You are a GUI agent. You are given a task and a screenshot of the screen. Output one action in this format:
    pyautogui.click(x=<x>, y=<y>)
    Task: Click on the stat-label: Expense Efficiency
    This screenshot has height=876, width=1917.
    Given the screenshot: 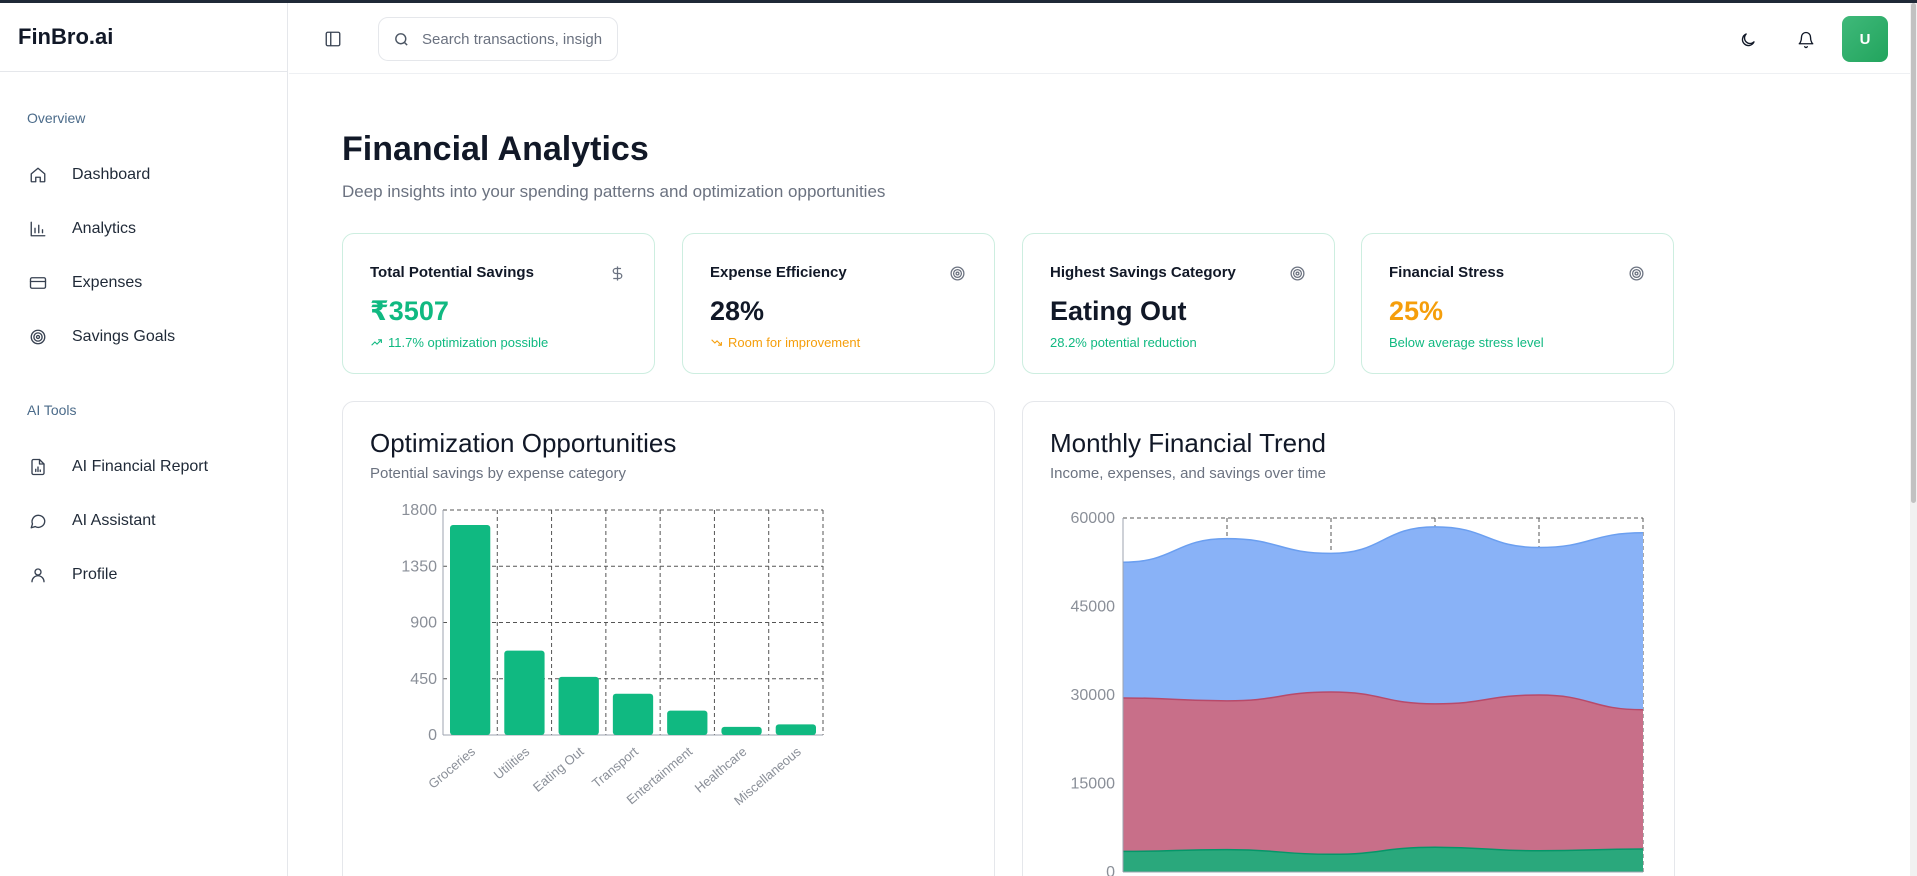 What is the action you would take?
    pyautogui.click(x=778, y=272)
    